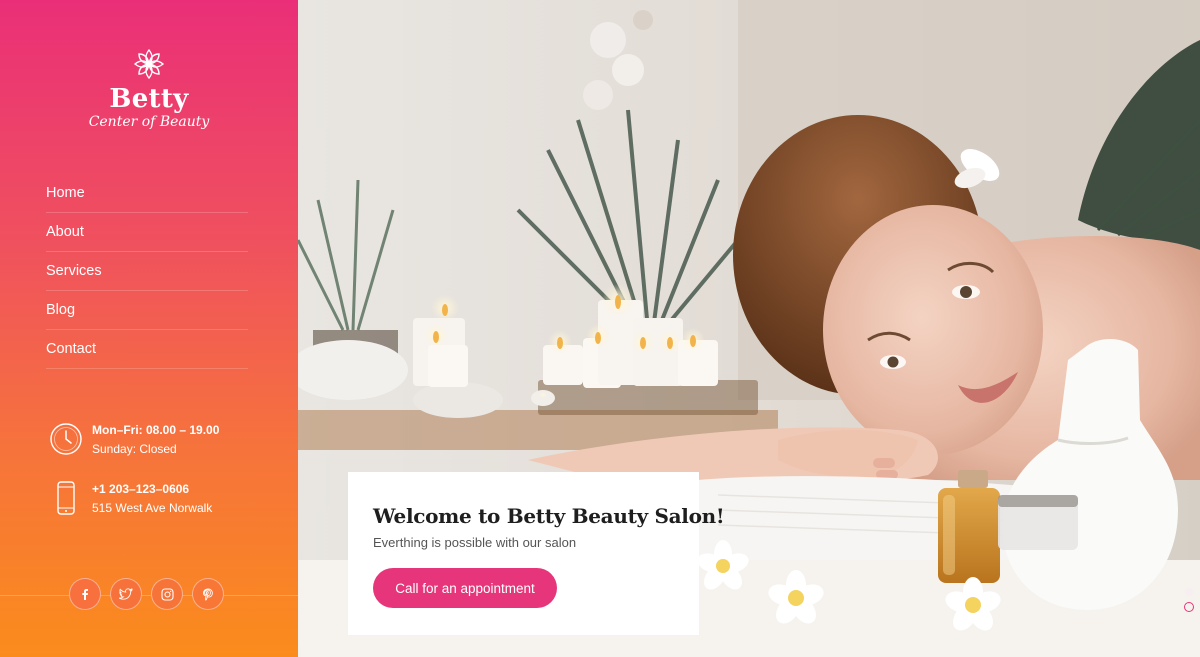  What do you see at coordinates (153, 440) in the screenshot?
I see `opening-hours: Mon–Fri: 08.00 – 19.00 Sunday: Closed` at bounding box center [153, 440].